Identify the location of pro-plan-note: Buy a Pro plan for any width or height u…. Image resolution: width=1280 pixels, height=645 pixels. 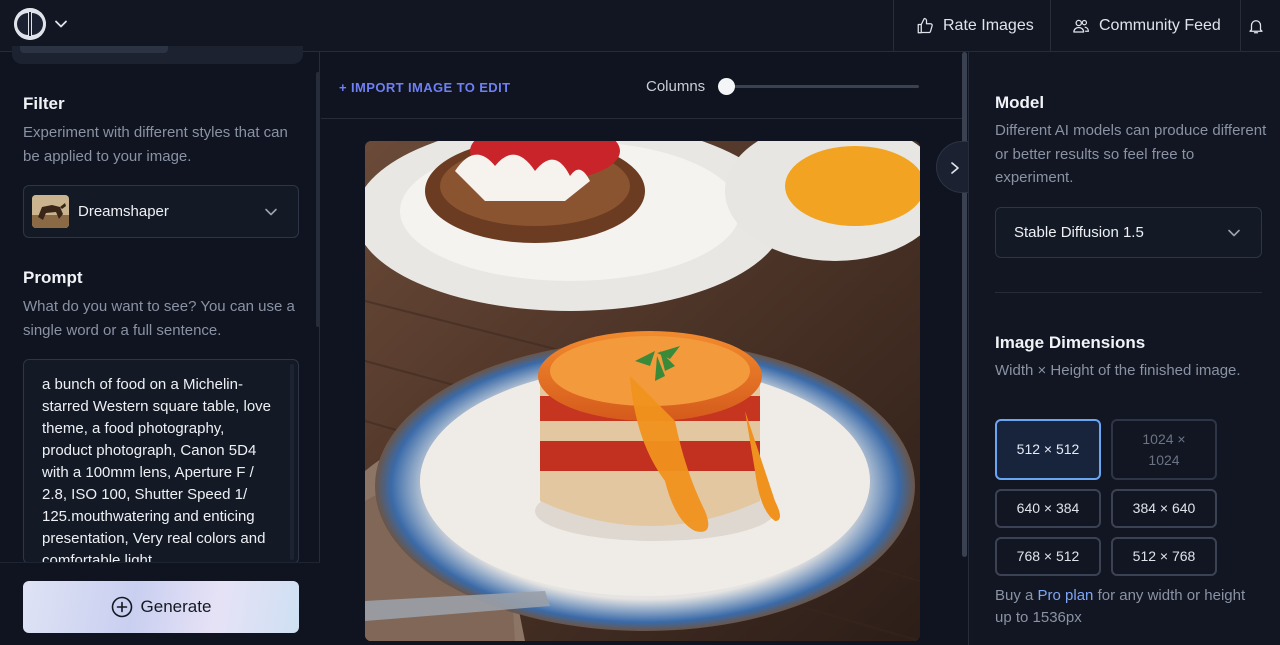
(1130, 607).